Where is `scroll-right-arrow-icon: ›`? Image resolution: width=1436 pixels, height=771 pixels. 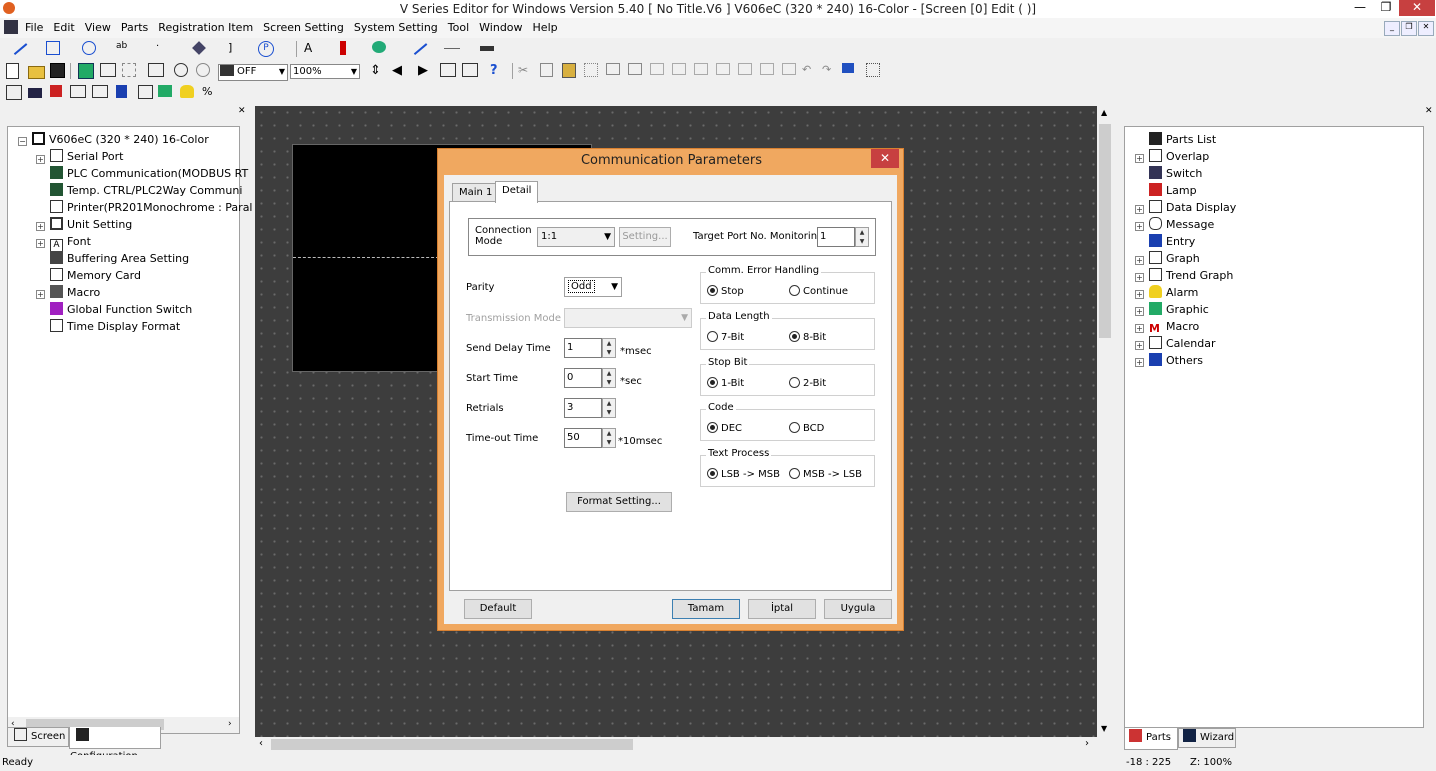
scroll-right-arrow-icon: › is located at coordinates (230, 724).